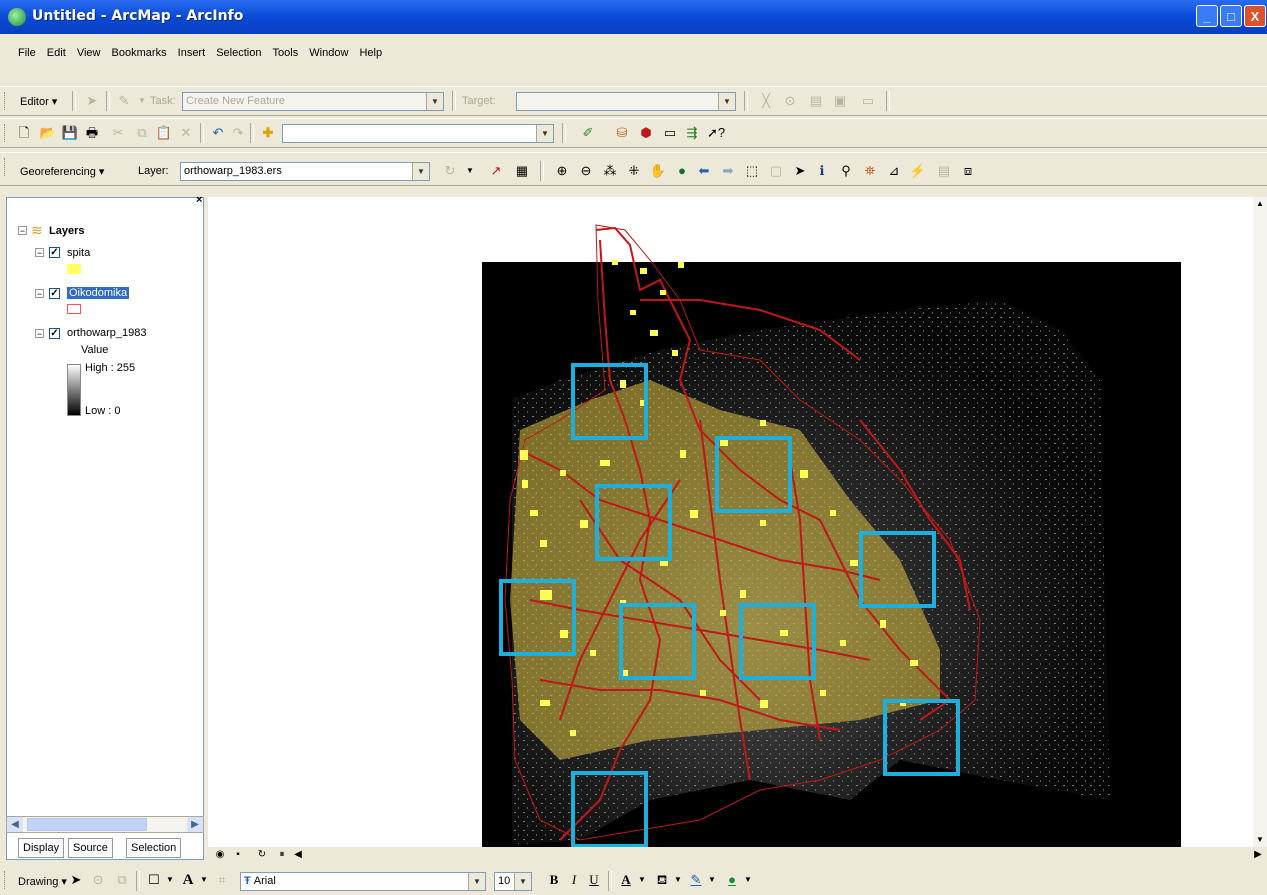 The height and width of the screenshot is (895, 1267). What do you see at coordinates (122, 880) in the screenshot?
I see `zoom-whole-page-icon: ⧉` at bounding box center [122, 880].